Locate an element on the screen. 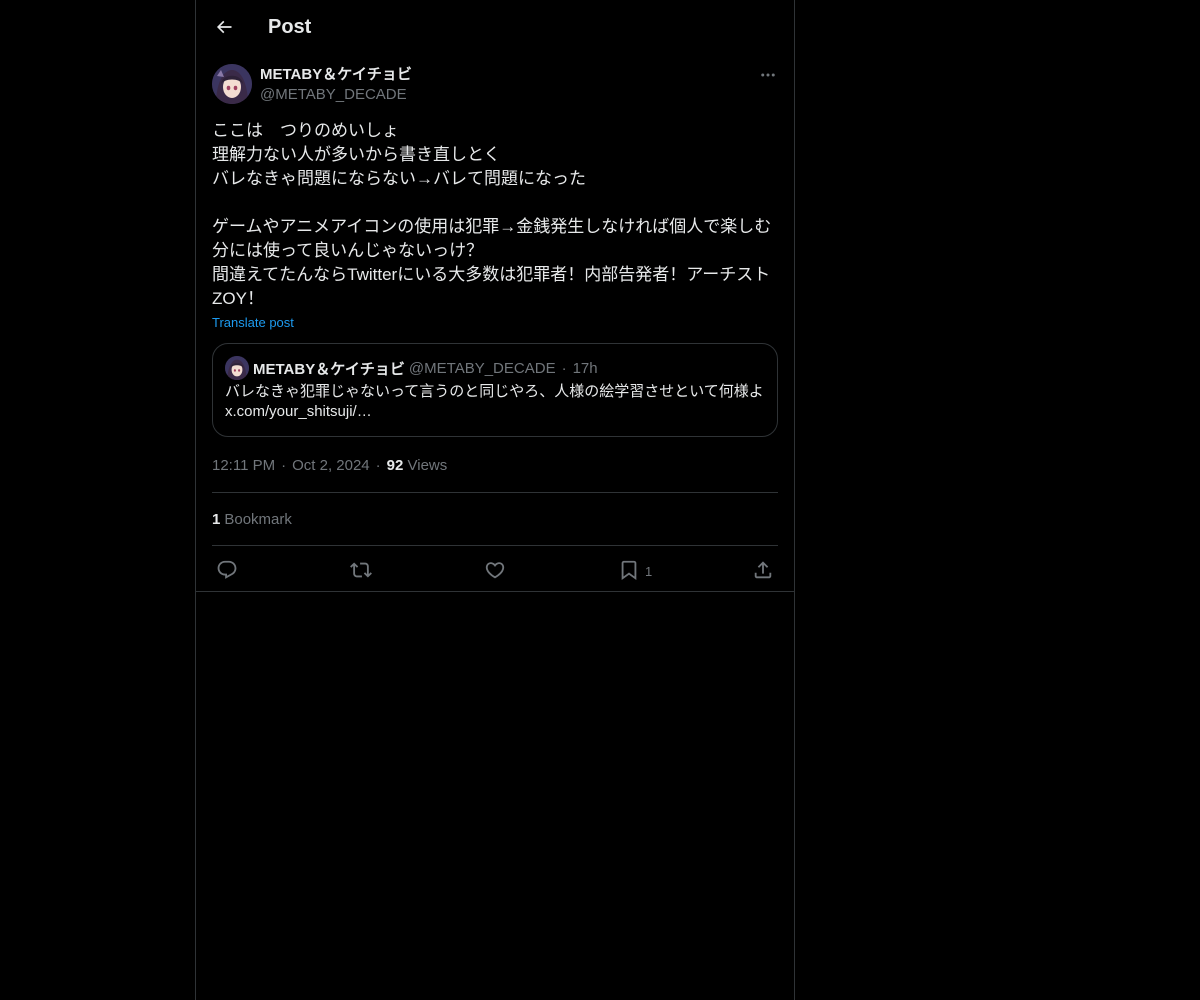  avatar-image is located at coordinates (232, 84).